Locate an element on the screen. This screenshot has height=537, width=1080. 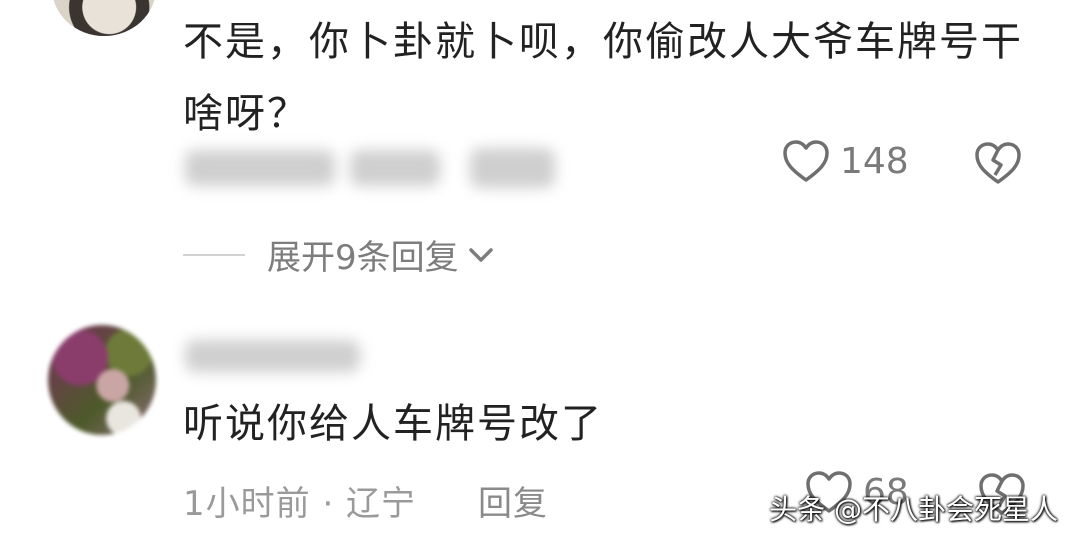
blurred-username is located at coordinates (272, 356).